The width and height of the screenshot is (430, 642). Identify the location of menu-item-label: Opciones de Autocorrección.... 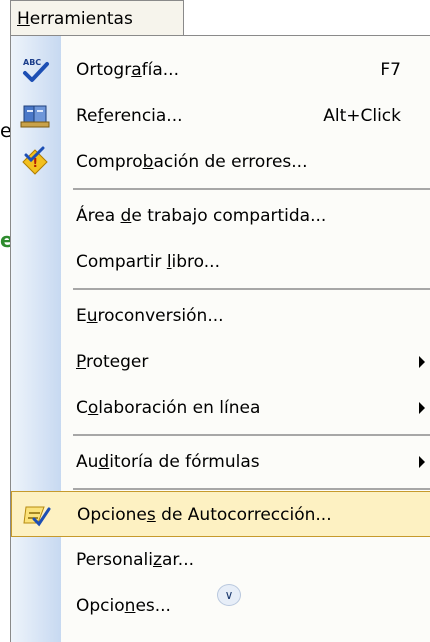
(204, 515).